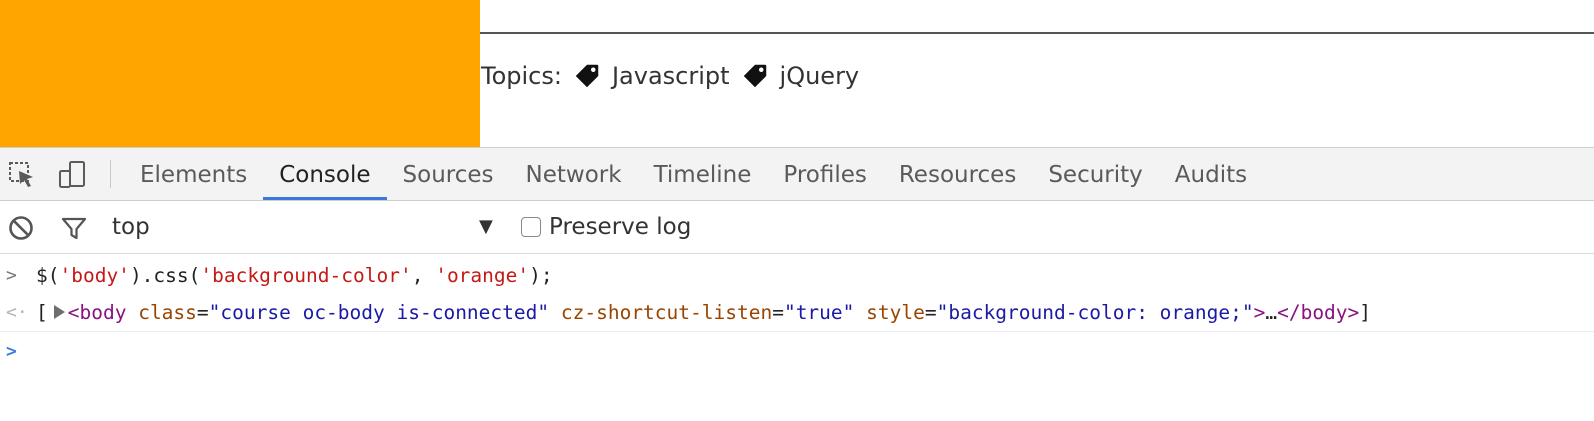 This screenshot has width=1594, height=421. Describe the element at coordinates (11, 275) in the screenshot. I see `input-prompt-icon: >` at that location.